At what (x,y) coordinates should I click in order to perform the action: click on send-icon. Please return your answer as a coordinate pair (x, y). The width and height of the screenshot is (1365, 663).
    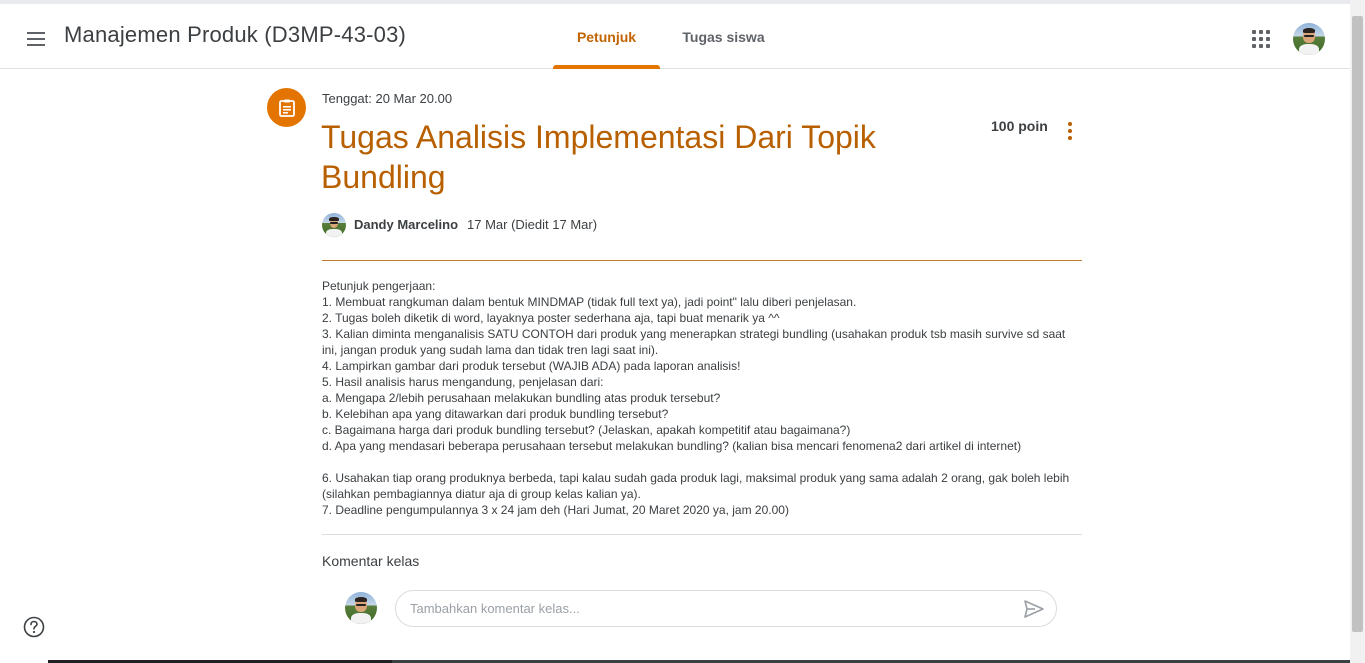
    Looking at the image, I should click on (1034, 609).